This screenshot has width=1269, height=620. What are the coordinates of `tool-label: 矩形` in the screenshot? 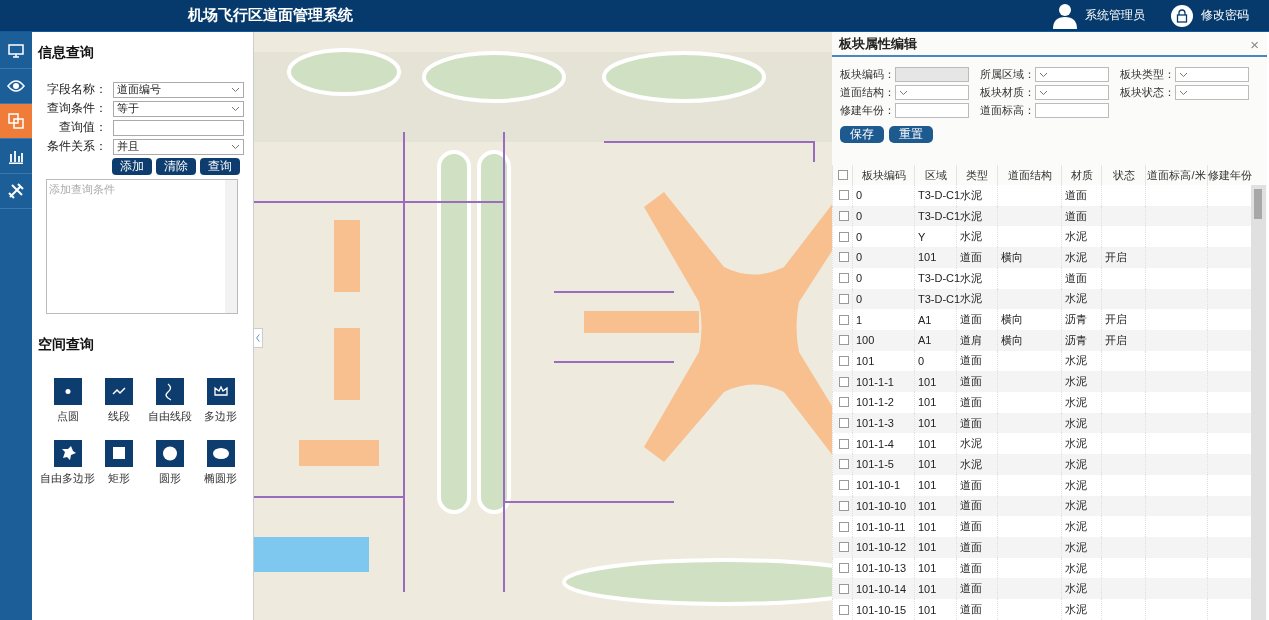 It's located at (118, 478).